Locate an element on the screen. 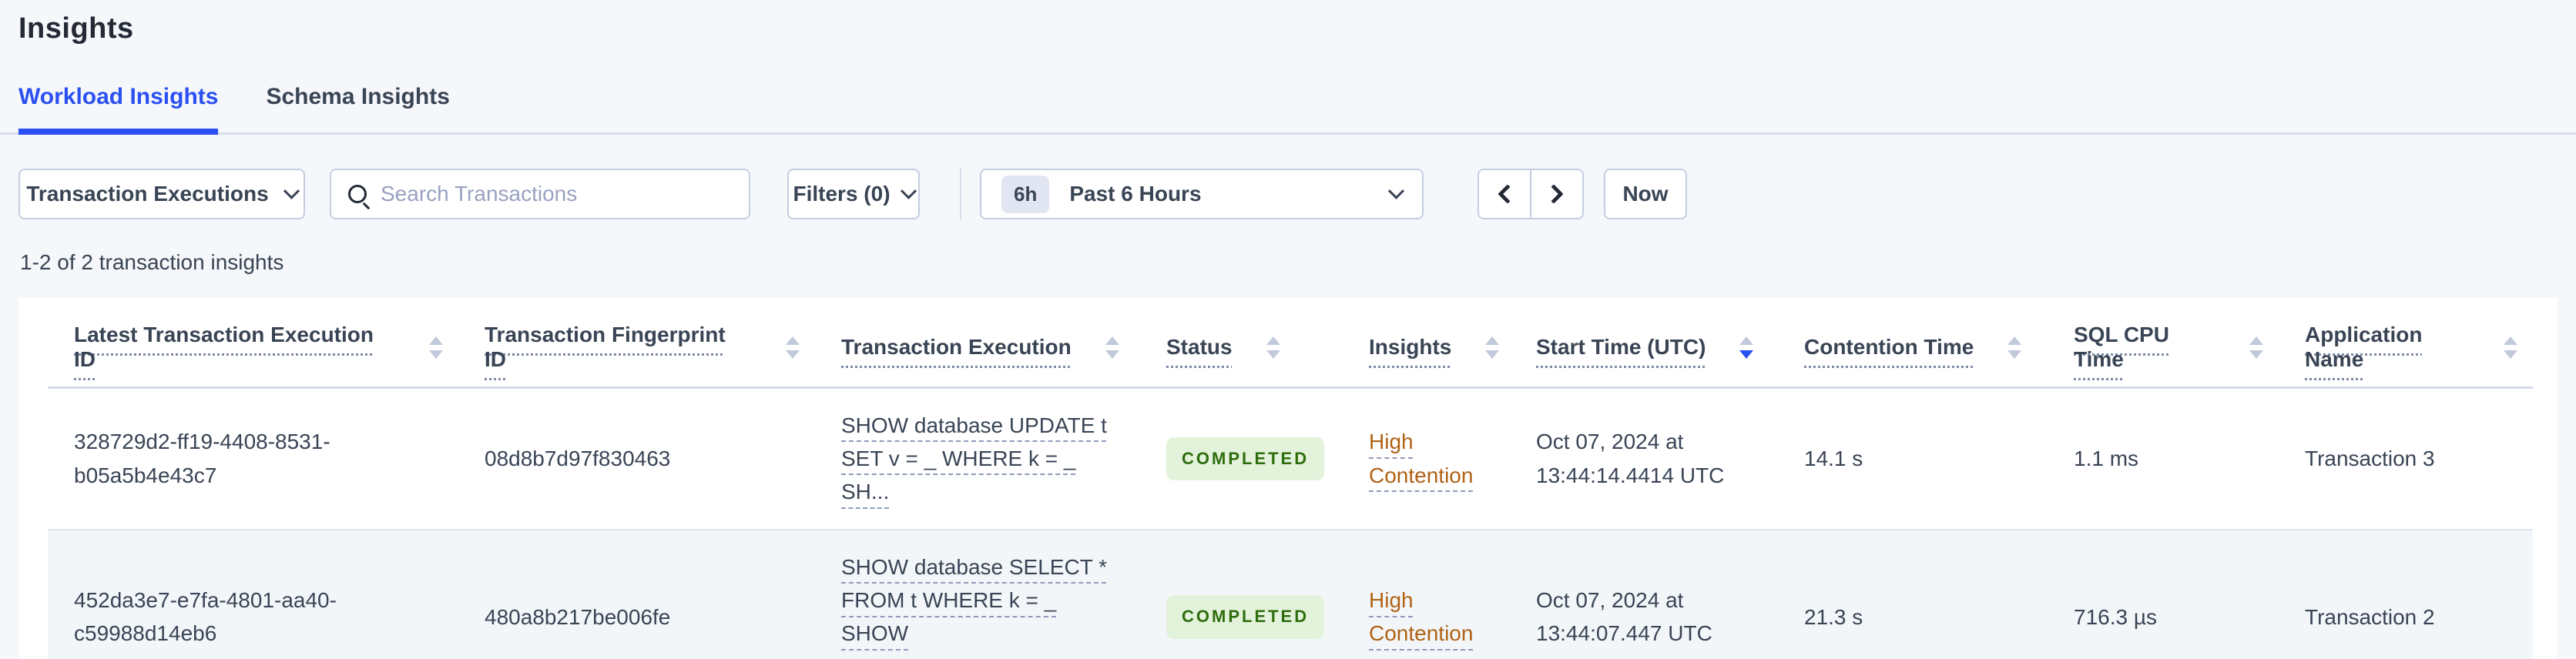 This screenshot has height=659, width=2576. application-name-cell: Transaction 2 is located at coordinates (2406, 594).